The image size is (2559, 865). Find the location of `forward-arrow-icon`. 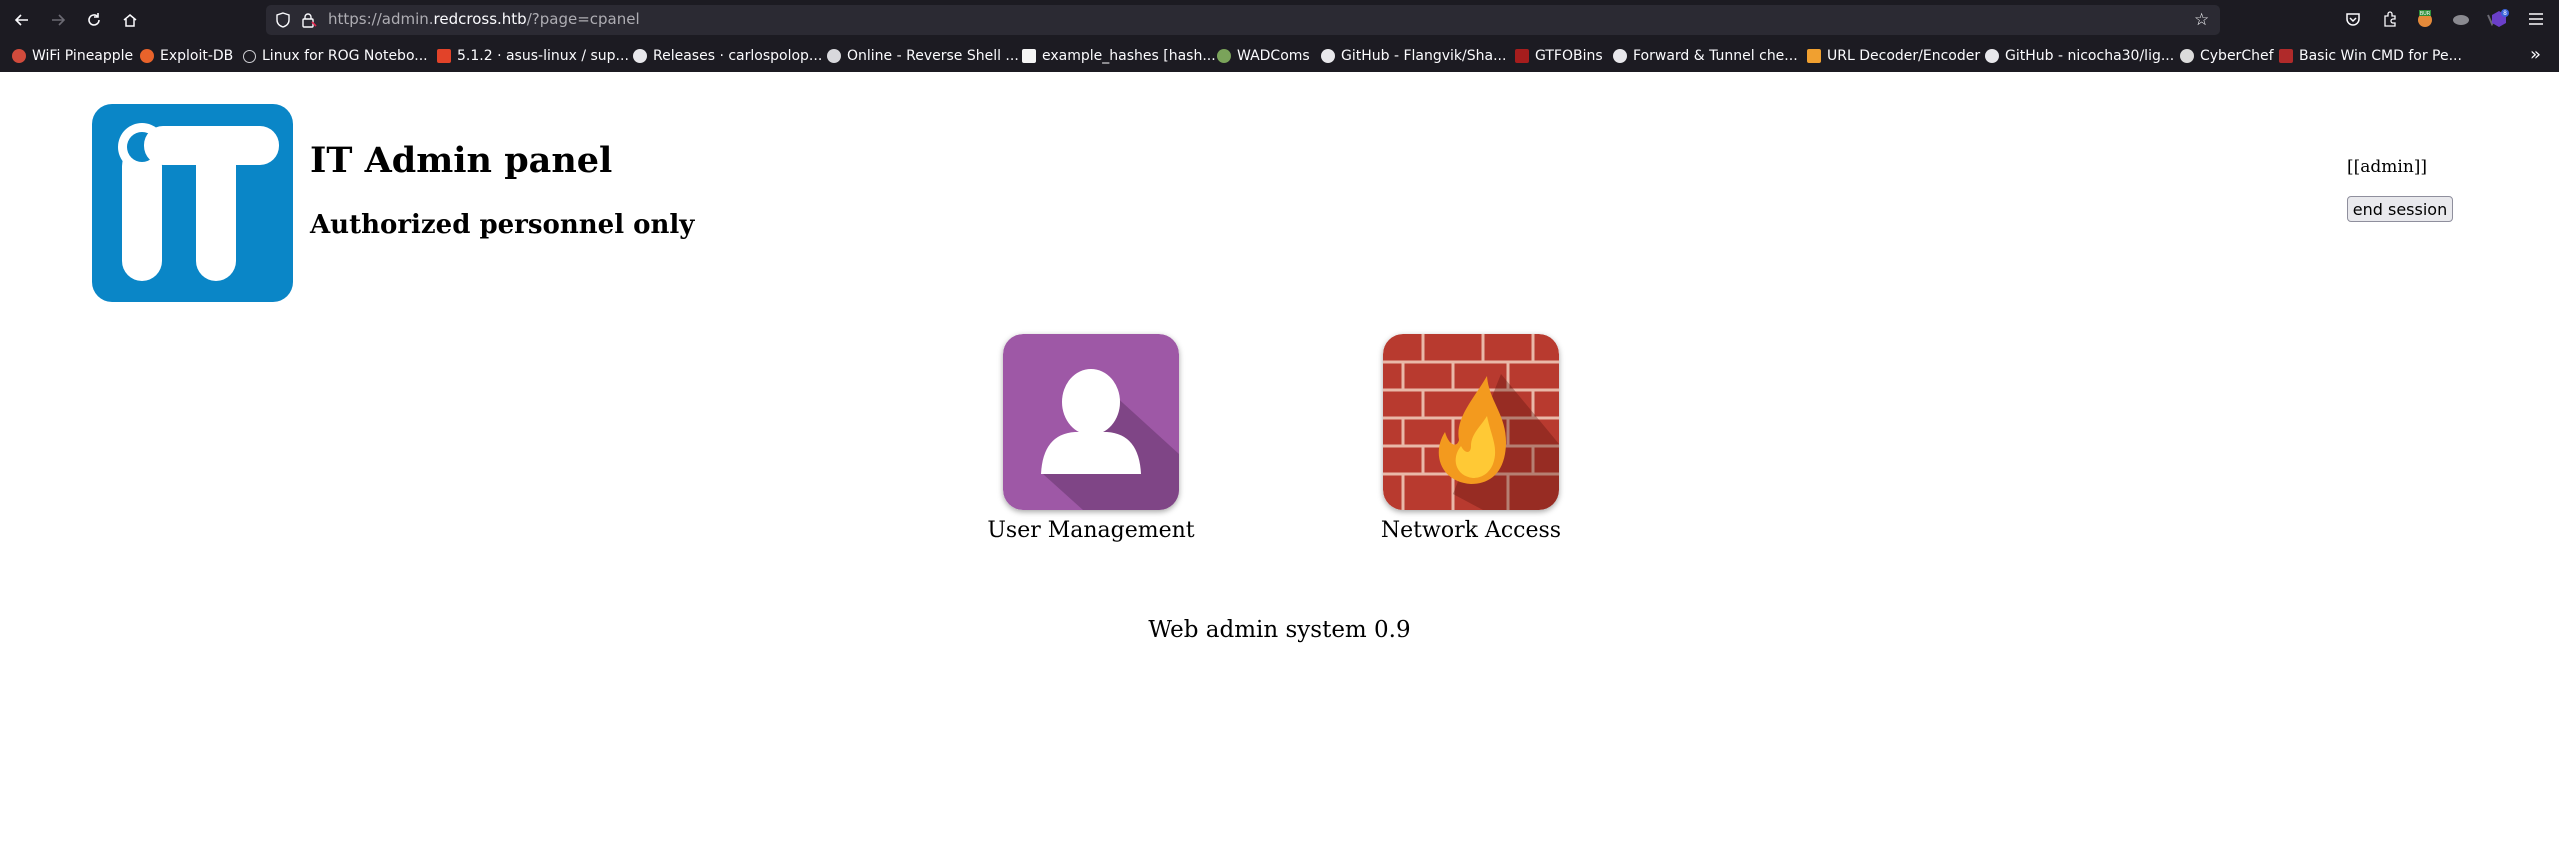

forward-arrow-icon is located at coordinates (59, 20).